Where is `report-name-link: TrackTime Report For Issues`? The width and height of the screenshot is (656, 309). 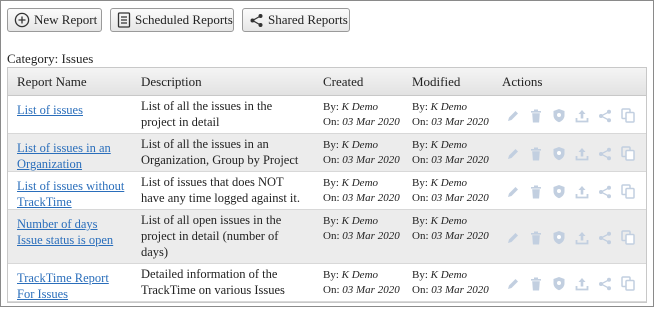 report-name-link: TrackTime Report For Issues is located at coordinates (63, 286).